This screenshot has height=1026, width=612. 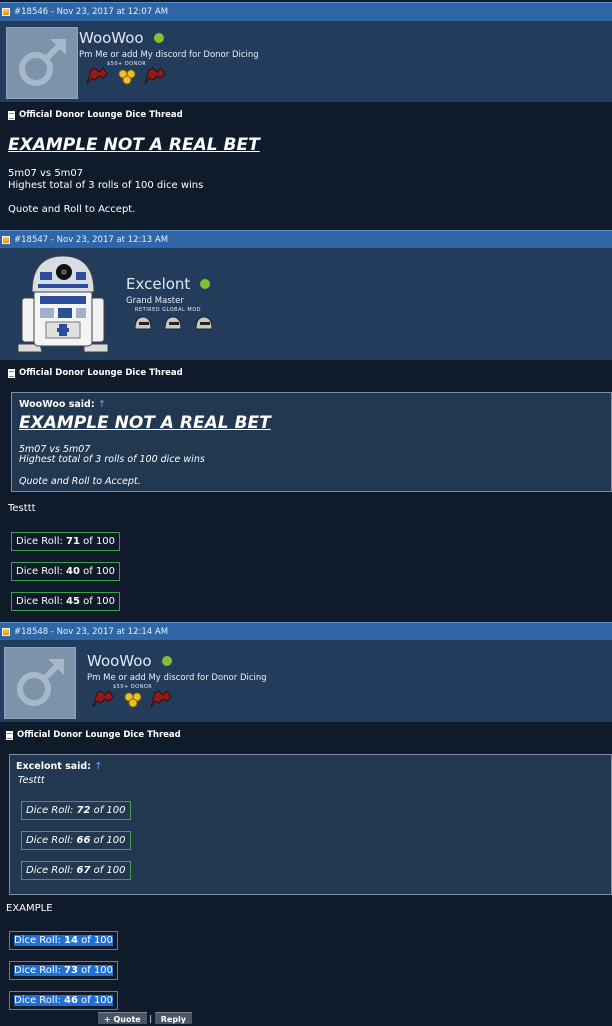 What do you see at coordinates (72, 209) in the screenshot?
I see `post-line: Quote and Roll to Accept.` at bounding box center [72, 209].